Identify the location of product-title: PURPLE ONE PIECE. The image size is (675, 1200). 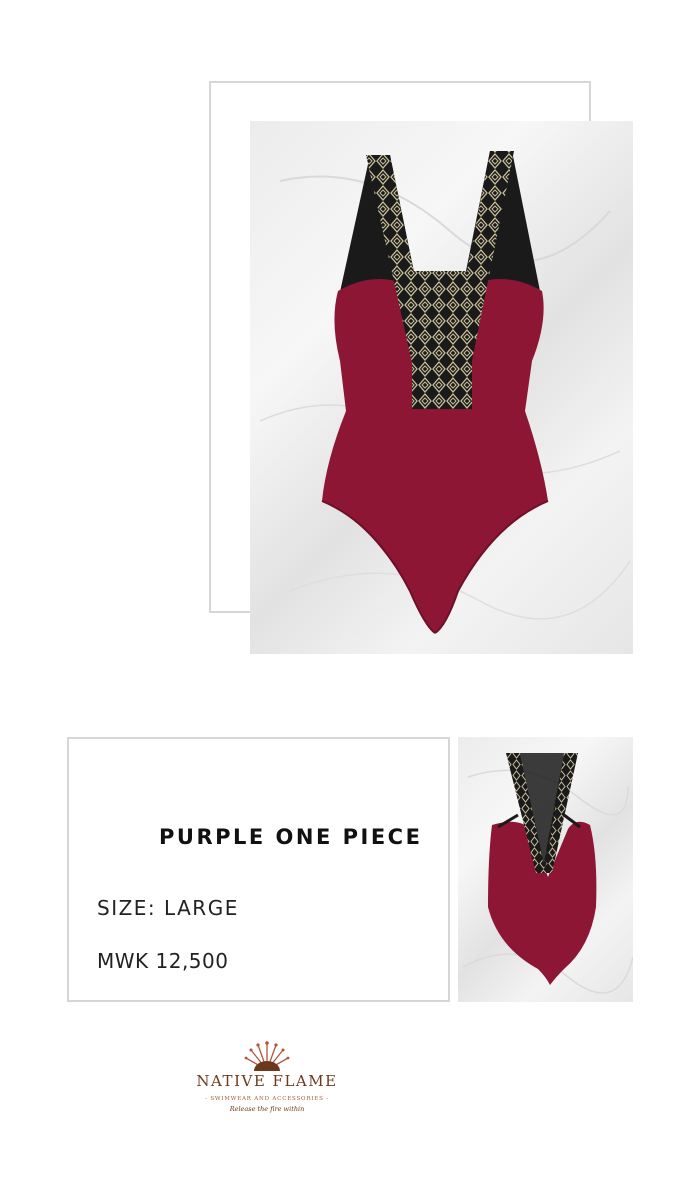
(291, 837).